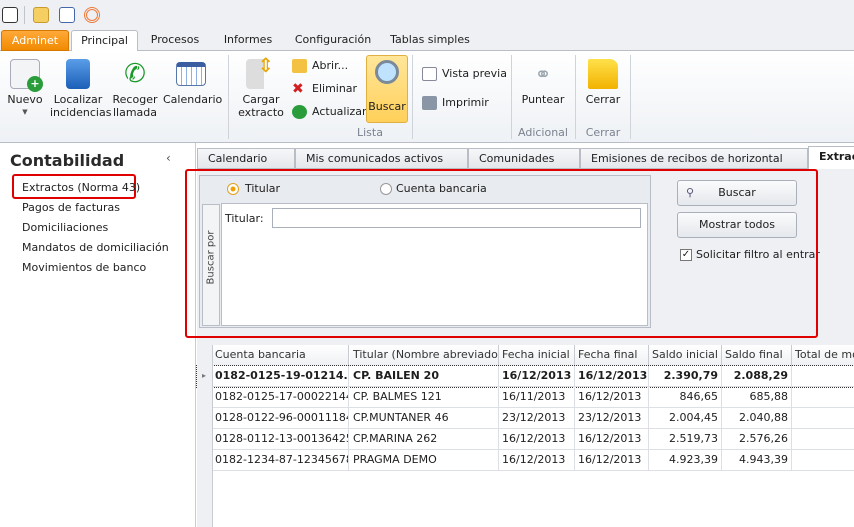 This screenshot has height=527, width=854. I want to click on broadcast-icon, so click(92, 15).